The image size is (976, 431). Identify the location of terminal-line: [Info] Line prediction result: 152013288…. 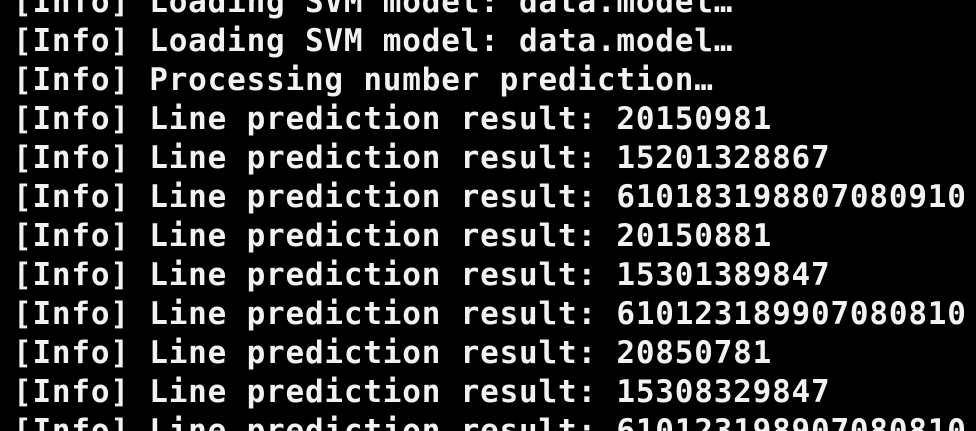
(422, 158).